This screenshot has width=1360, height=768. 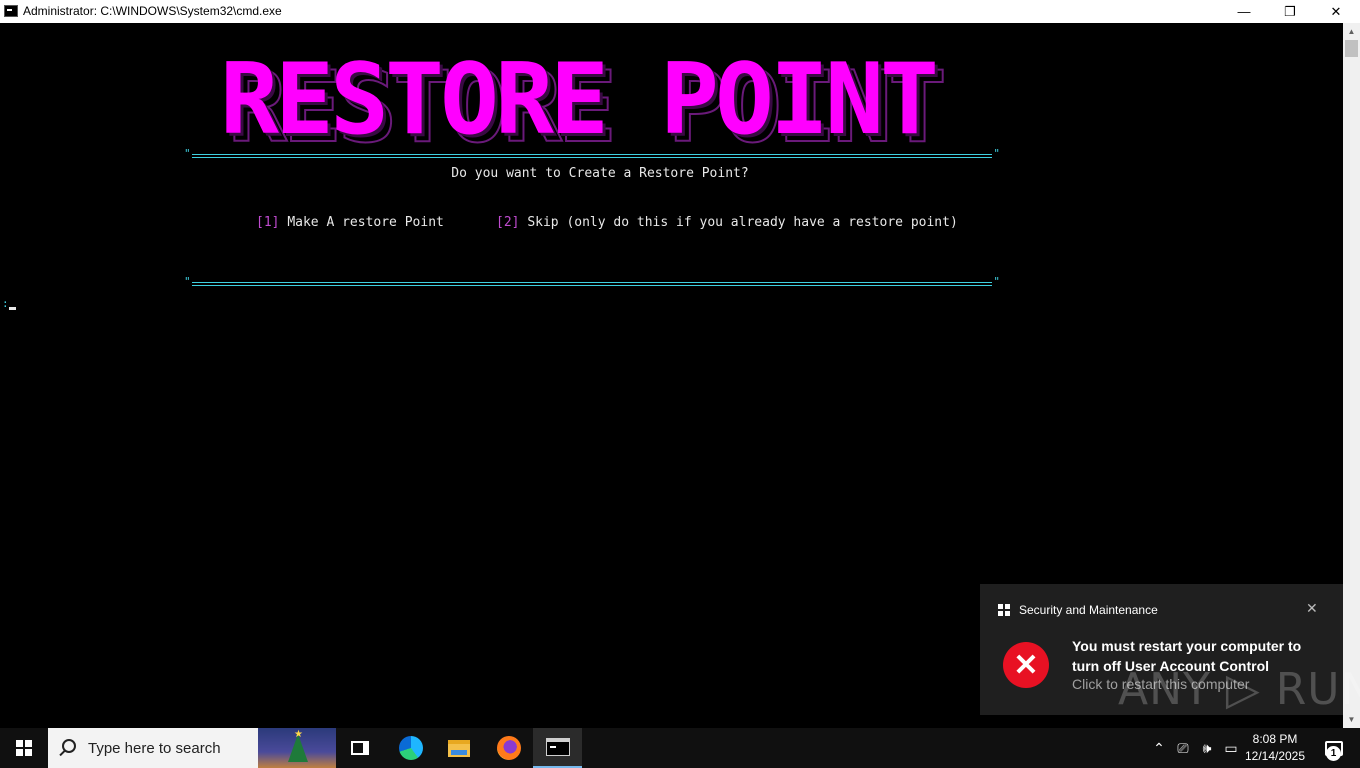 I want to click on file-explorer-icon, so click(x=459, y=748).